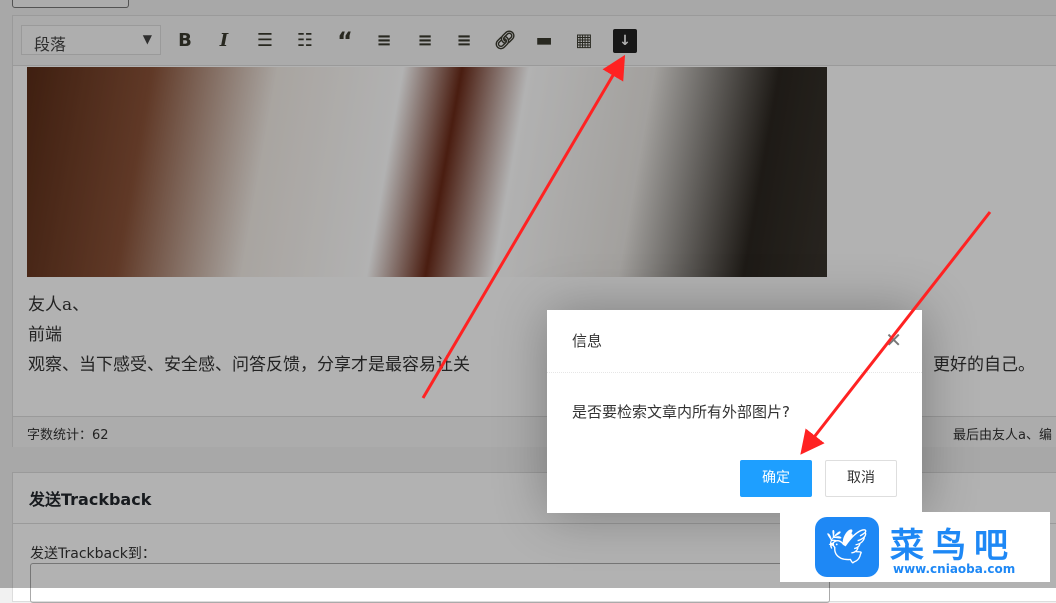  Describe the element at coordinates (847, 547) in the screenshot. I see `bird-icon: 🕊︎` at that location.